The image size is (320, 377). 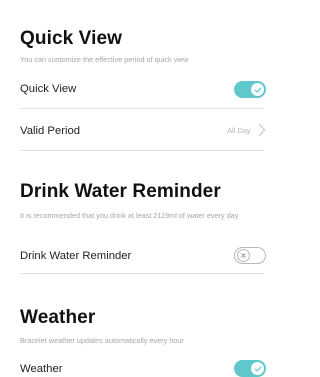 I want to click on x-icon, so click(x=243, y=255).